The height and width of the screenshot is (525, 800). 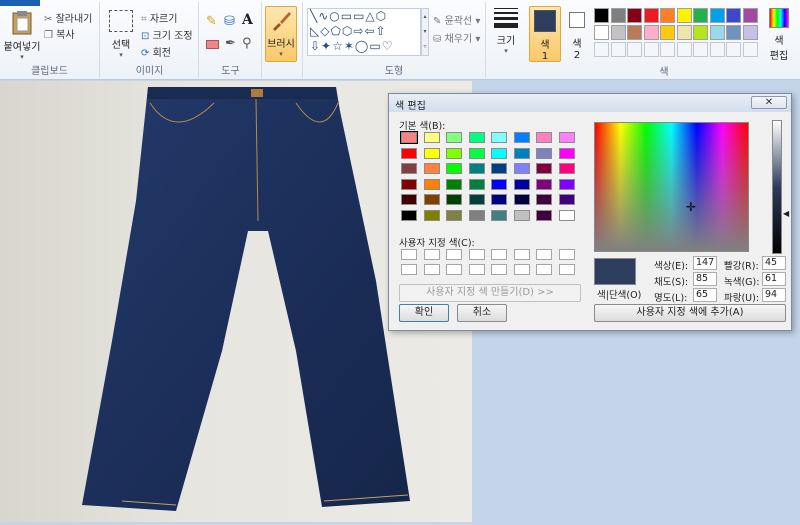 I want to click on define-custom-colors-button: 사용자 지정 색 만들기(D) >>, so click(x=490, y=293).